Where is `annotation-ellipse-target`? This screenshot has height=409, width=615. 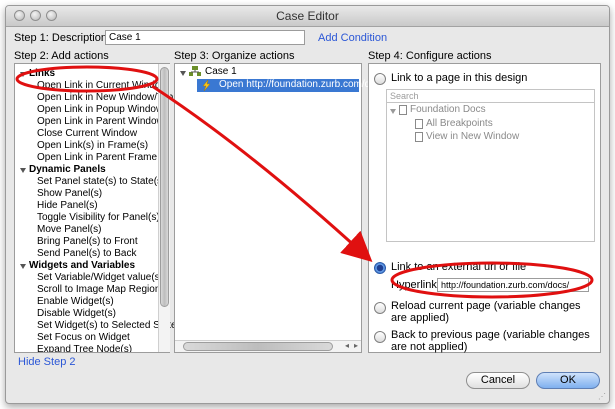 annotation-ellipse-target is located at coordinates (492, 280).